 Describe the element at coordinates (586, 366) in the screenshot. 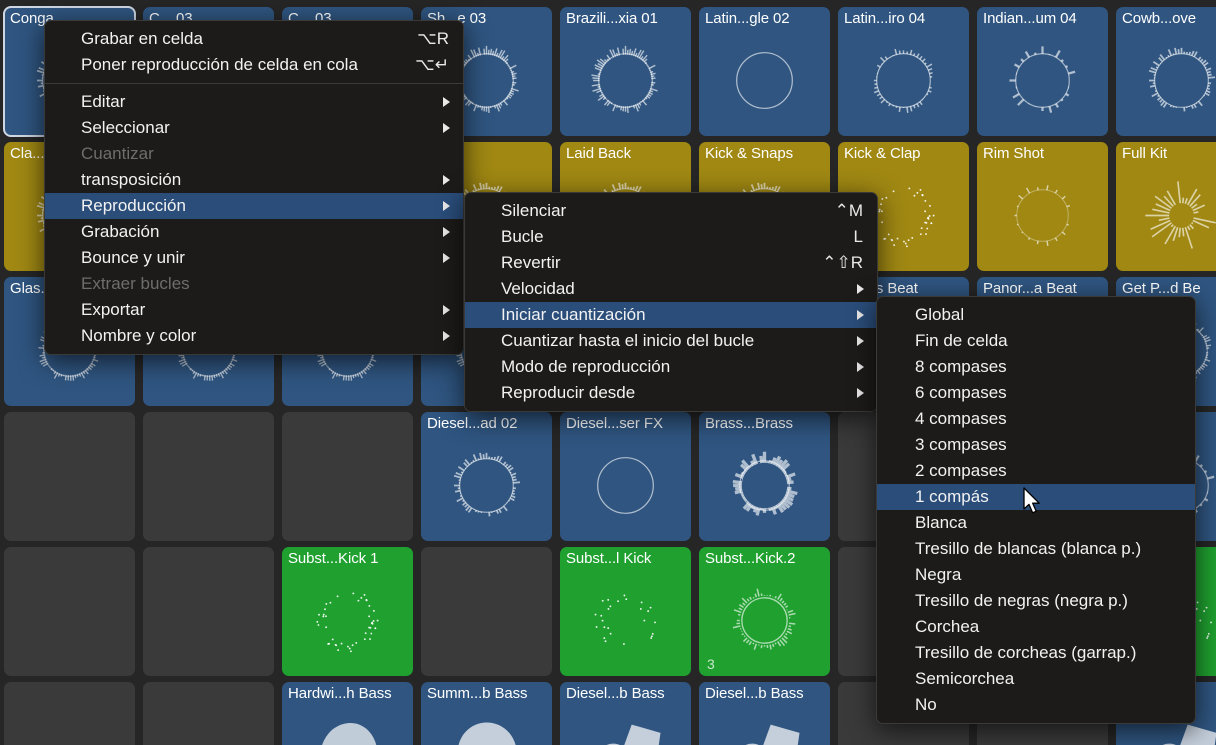

I see `menu-item-label: Modo de reproducción` at that location.